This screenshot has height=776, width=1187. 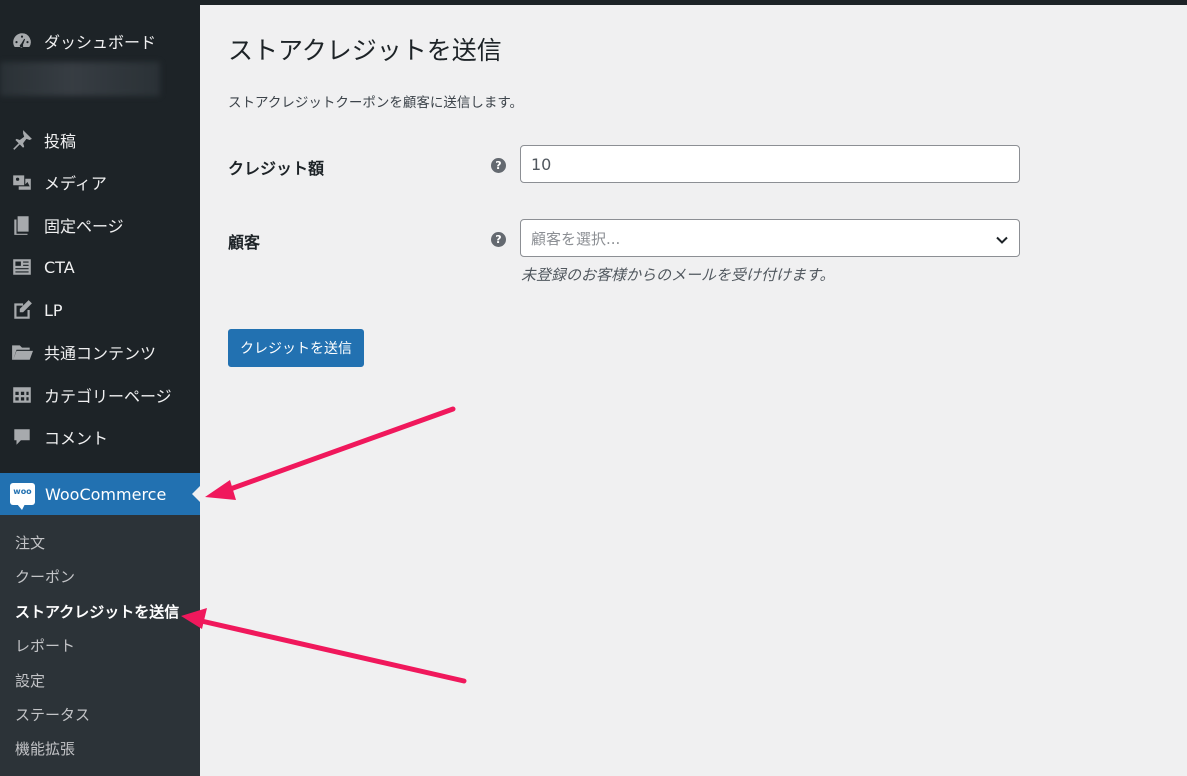 I want to click on sidebar-item-label: 共通コンテンツ, so click(x=100, y=353).